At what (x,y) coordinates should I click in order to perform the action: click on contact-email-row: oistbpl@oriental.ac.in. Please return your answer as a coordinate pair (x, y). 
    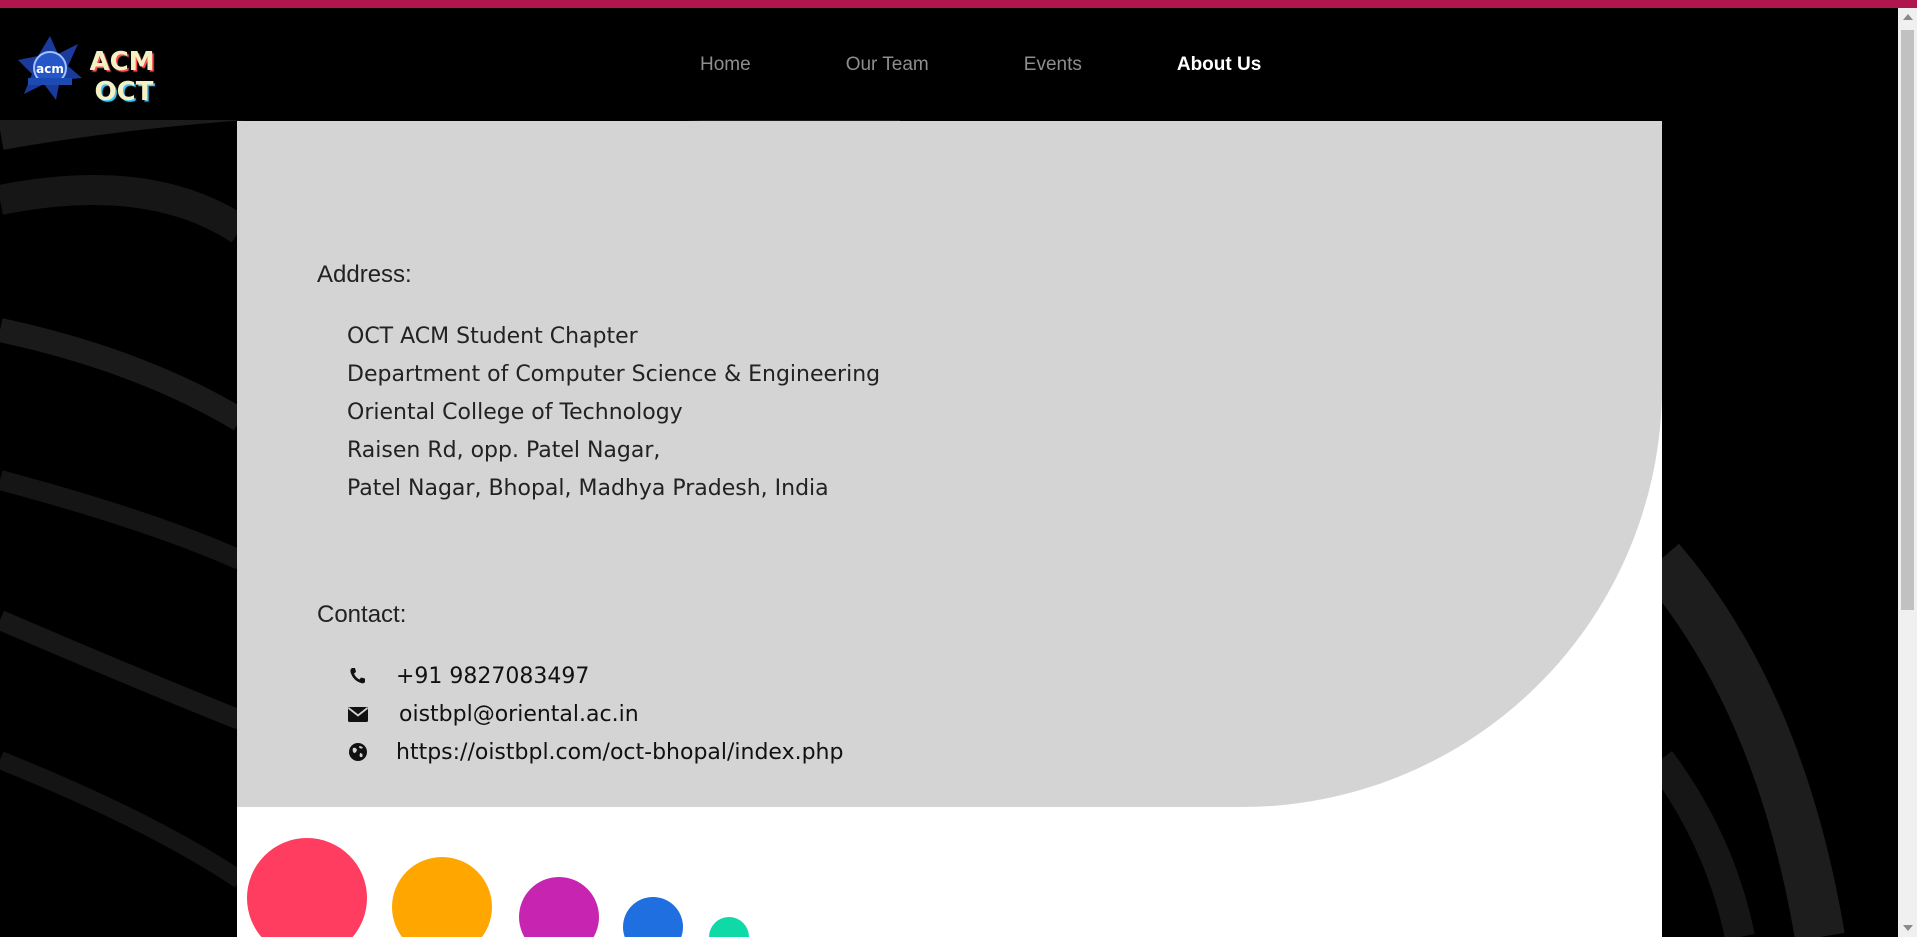
    Looking at the image, I should click on (493, 714).